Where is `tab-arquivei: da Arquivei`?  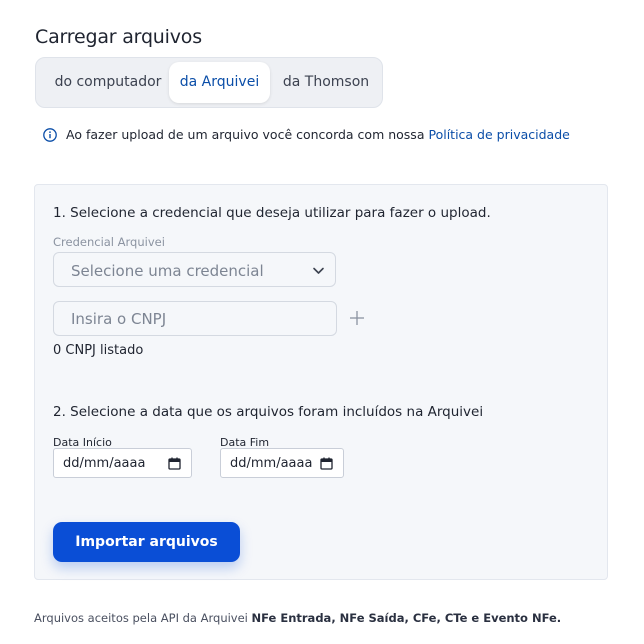 tab-arquivei: da Arquivei is located at coordinates (219, 82).